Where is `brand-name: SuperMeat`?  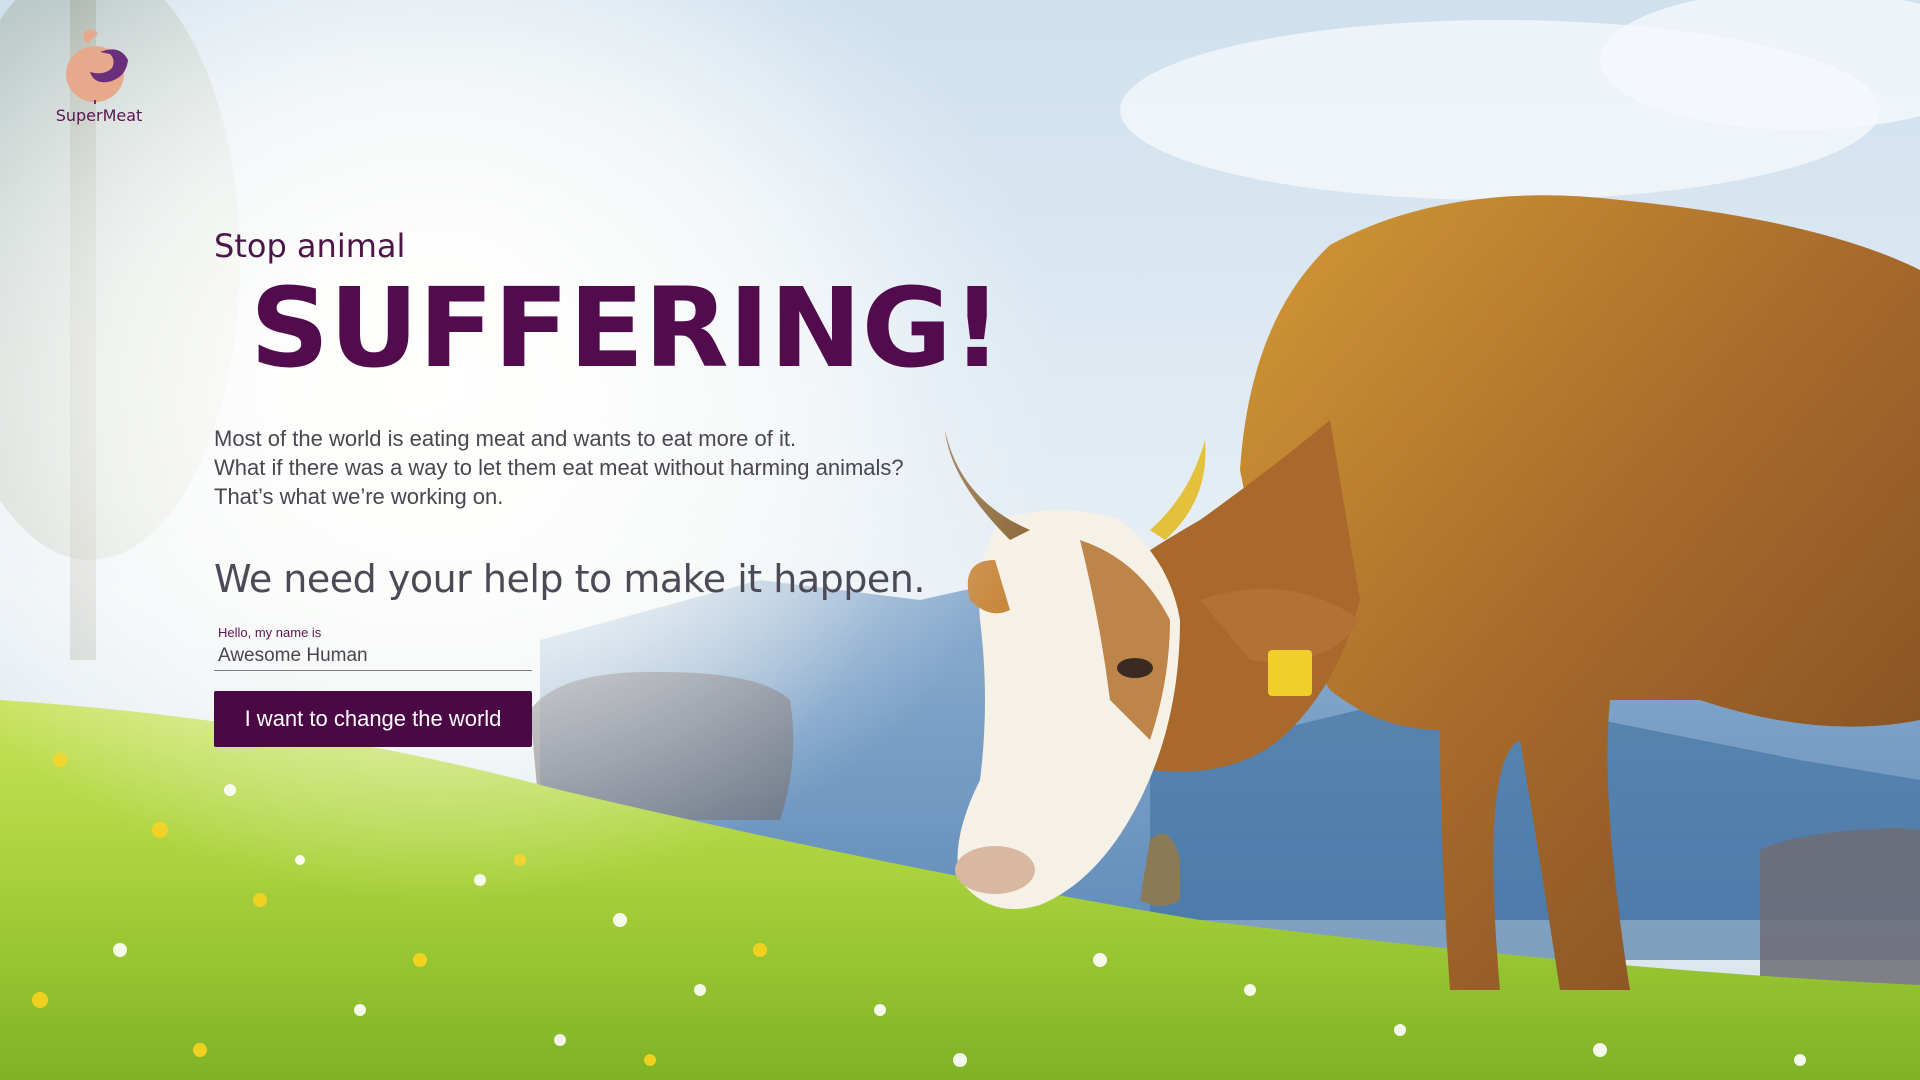 brand-name: SuperMeat is located at coordinates (99, 115).